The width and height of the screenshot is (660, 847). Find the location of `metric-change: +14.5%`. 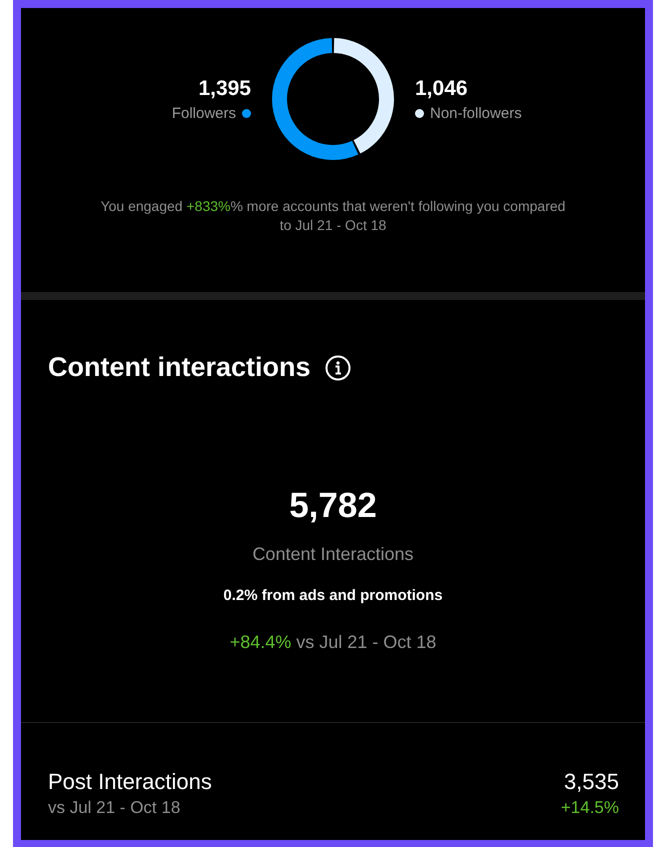

metric-change: +14.5% is located at coordinates (589, 808).